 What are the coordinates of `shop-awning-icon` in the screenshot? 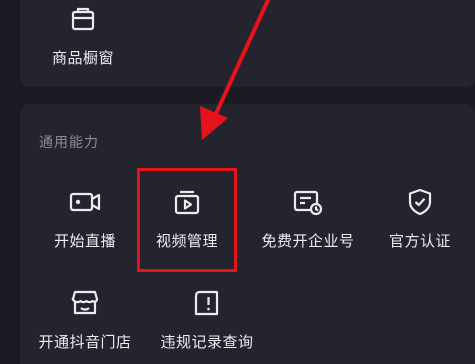 It's located at (85, 303).